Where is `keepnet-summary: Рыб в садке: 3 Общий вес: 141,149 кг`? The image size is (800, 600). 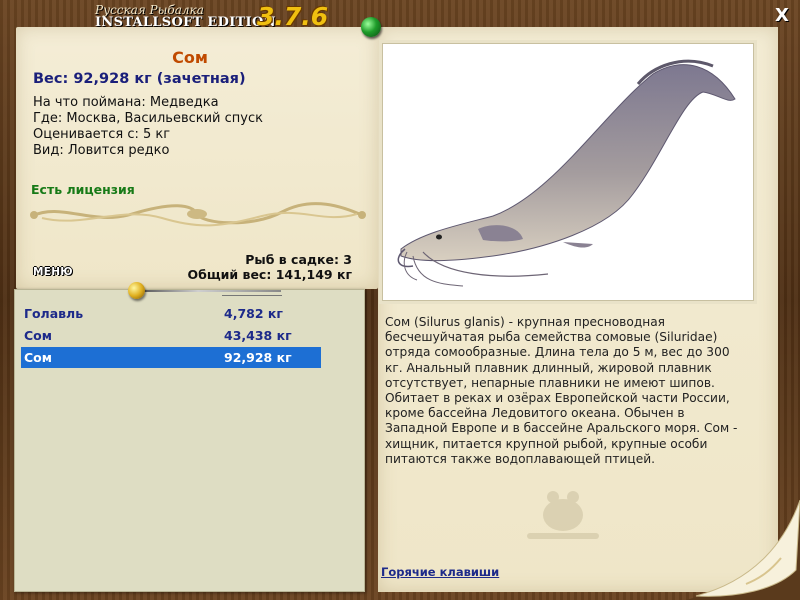
keepnet-summary: Рыб в садке: 3 Общий вес: 141,149 кг is located at coordinates (270, 267).